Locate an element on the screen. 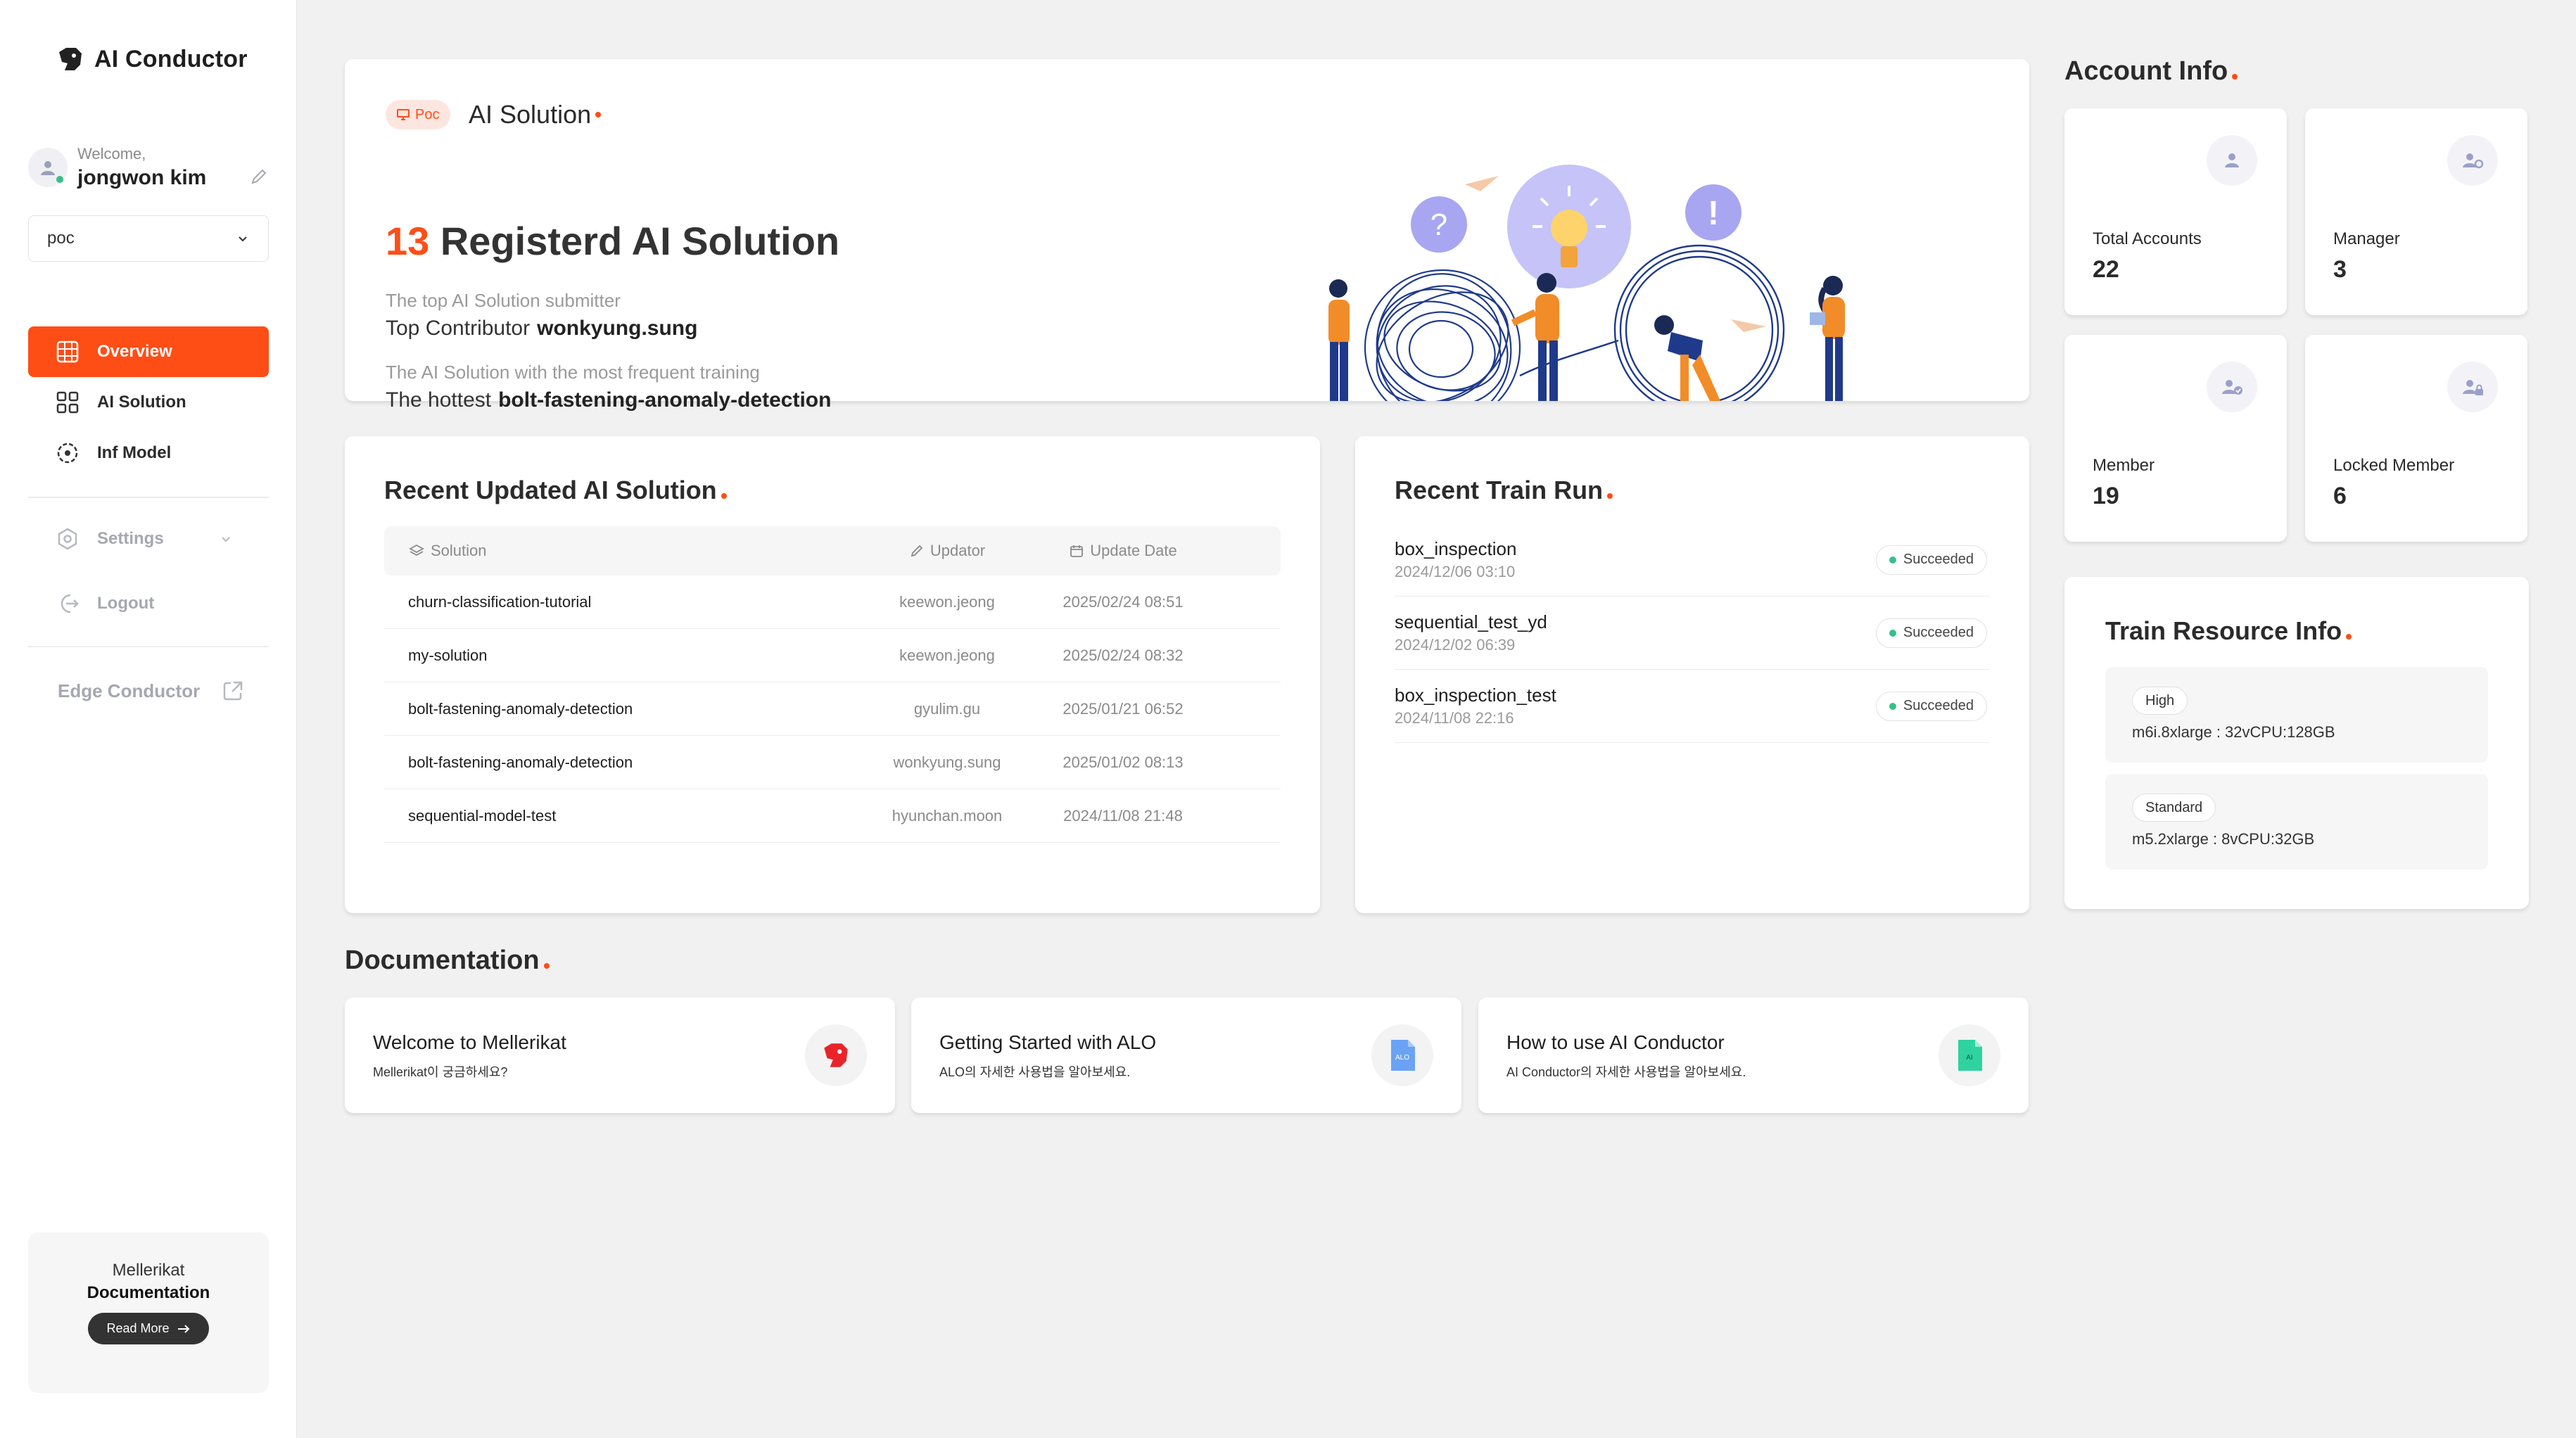 The image size is (2576, 1438). svg-text: AI is located at coordinates (1969, 1058).